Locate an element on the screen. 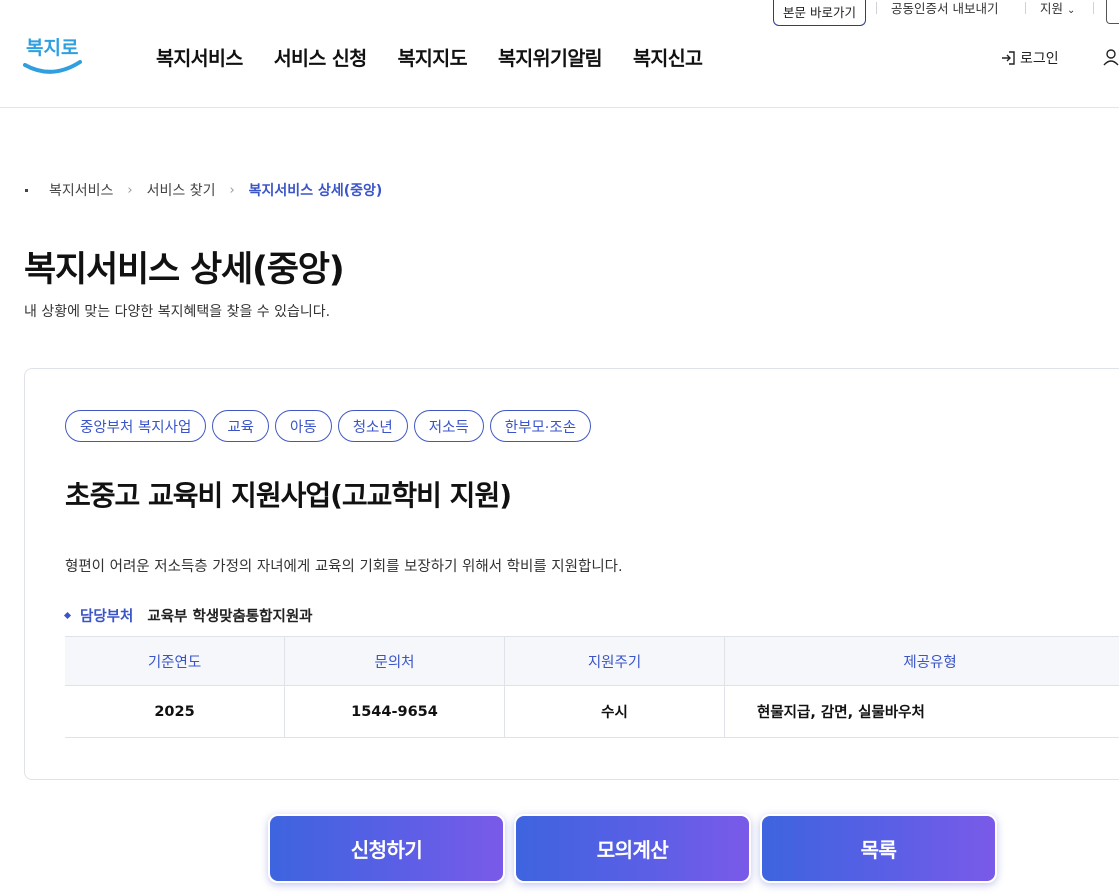 This screenshot has height=895, width=1119. diamond-bullet-icon is located at coordinates (67, 615).